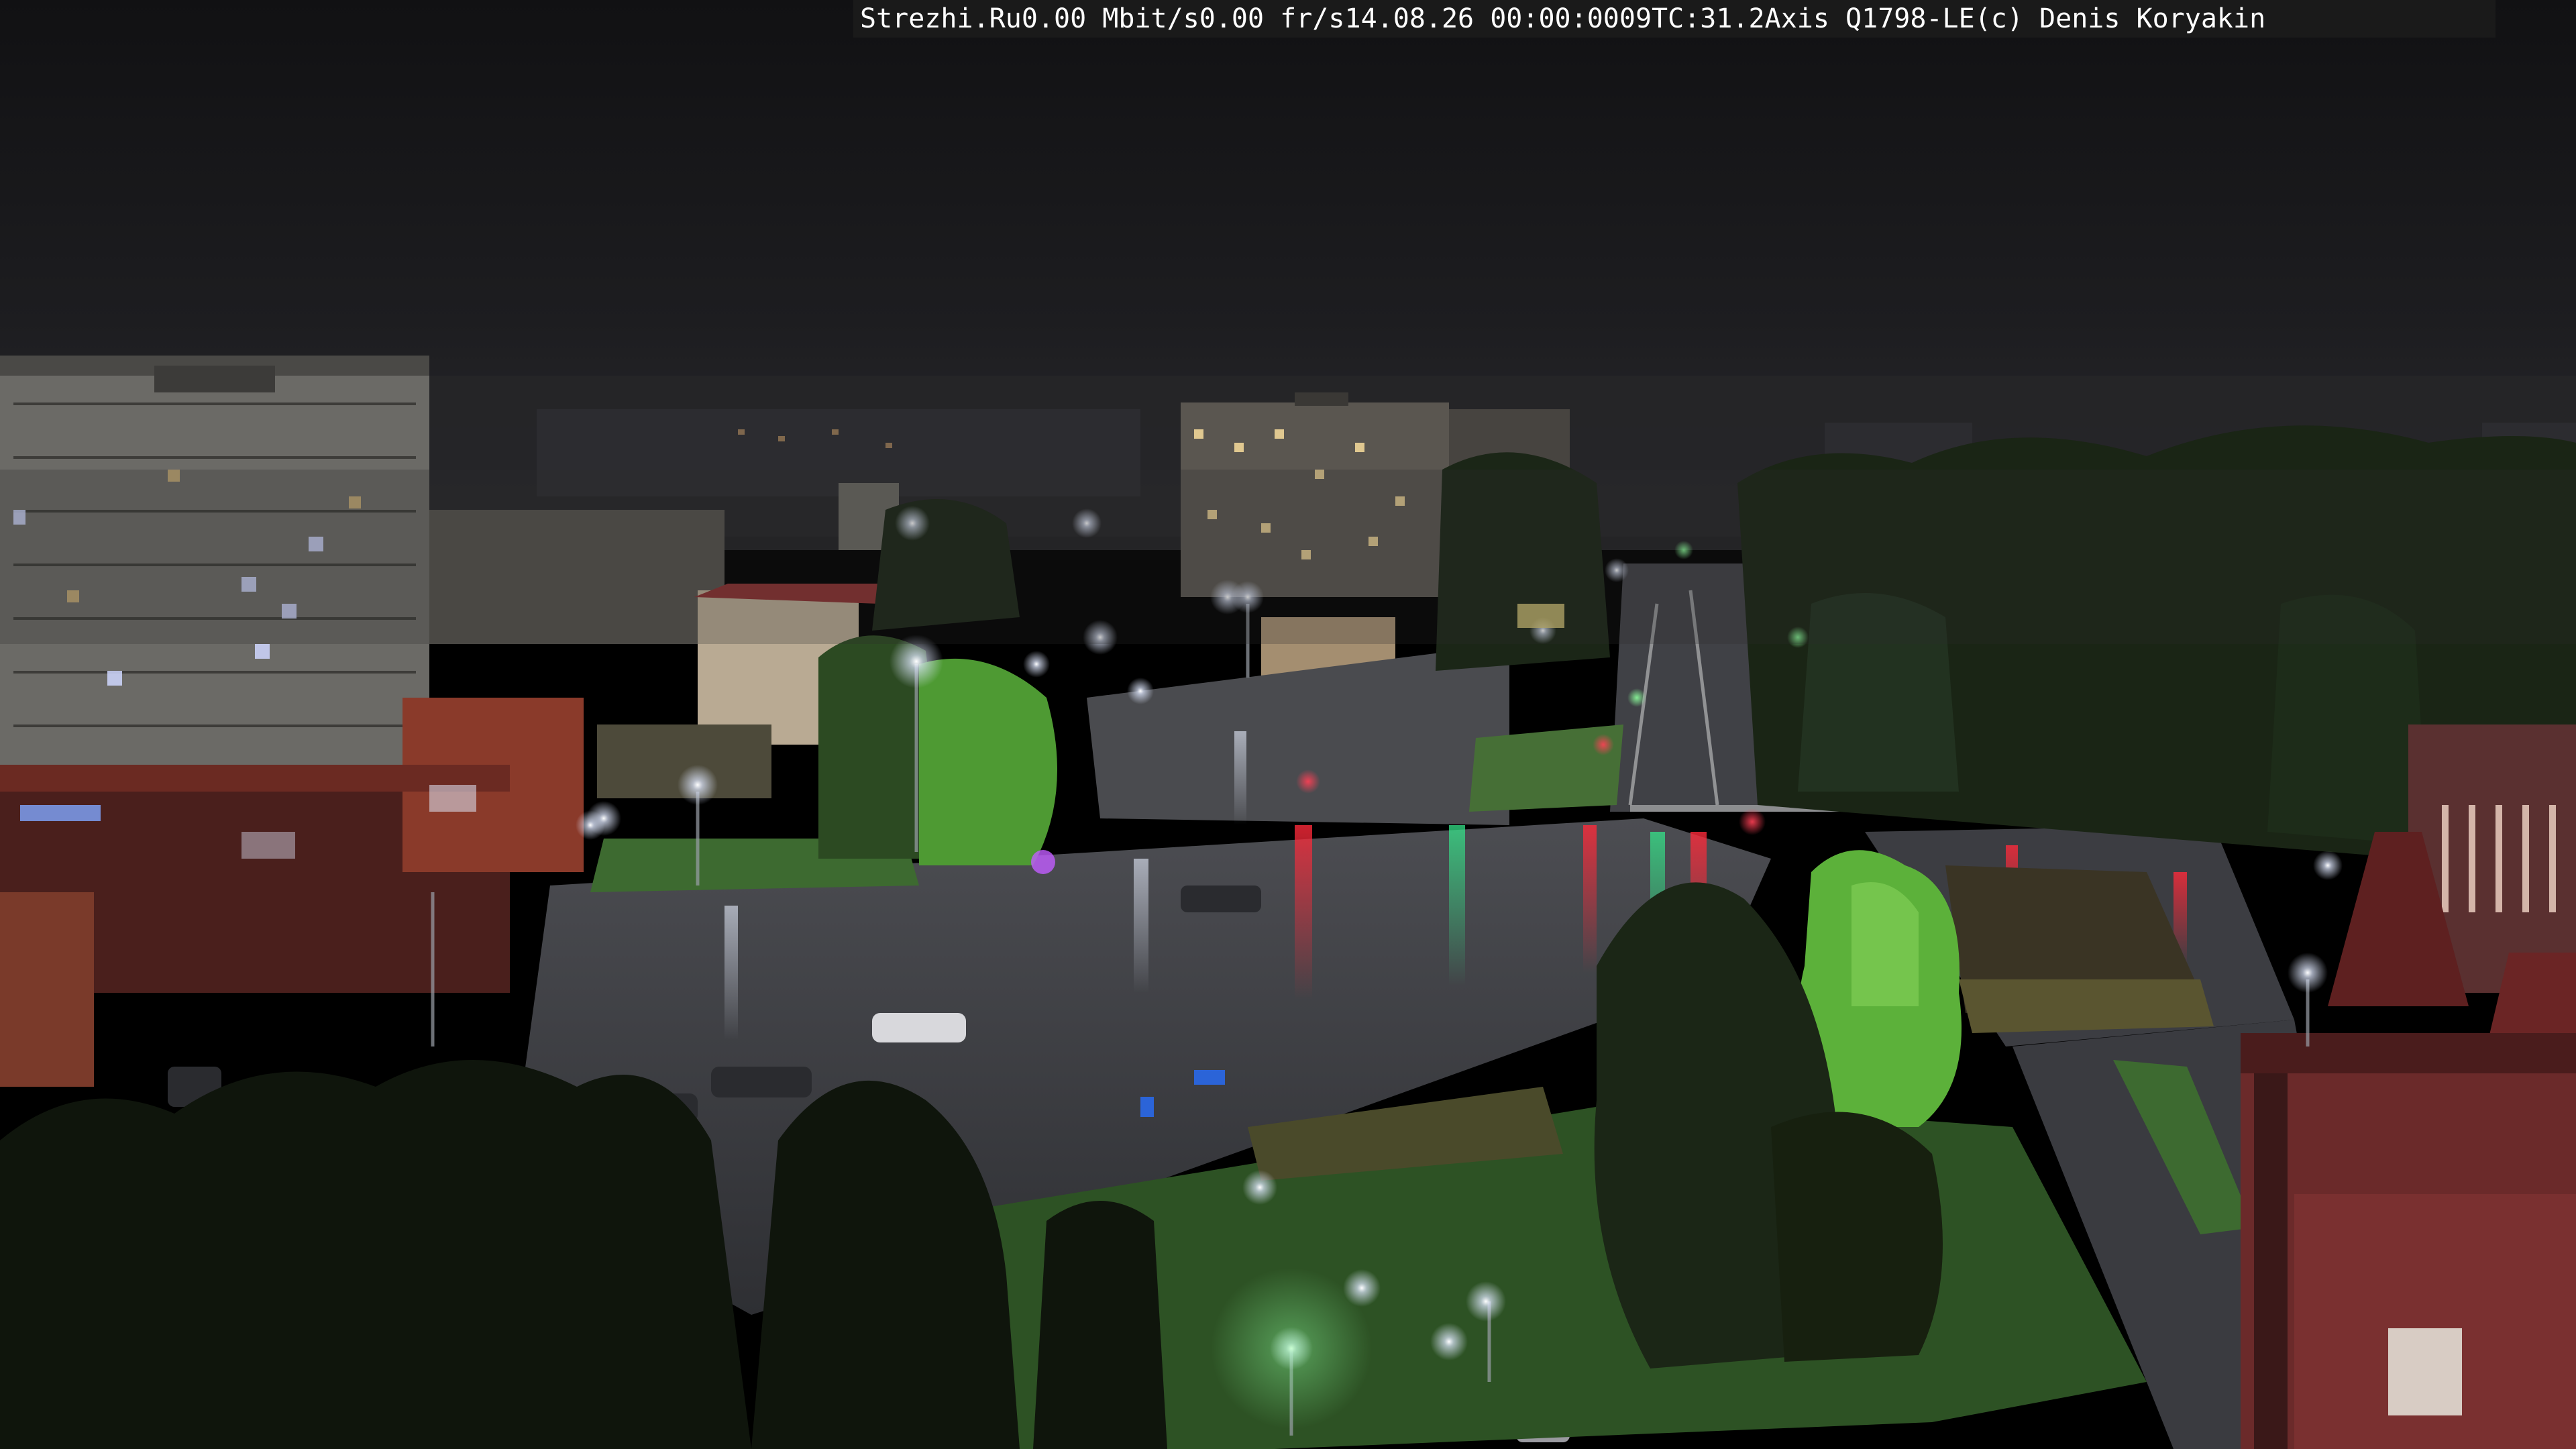  Describe the element at coordinates (941, 18) in the screenshot. I see `site-name: Strezhi.Ru` at that location.